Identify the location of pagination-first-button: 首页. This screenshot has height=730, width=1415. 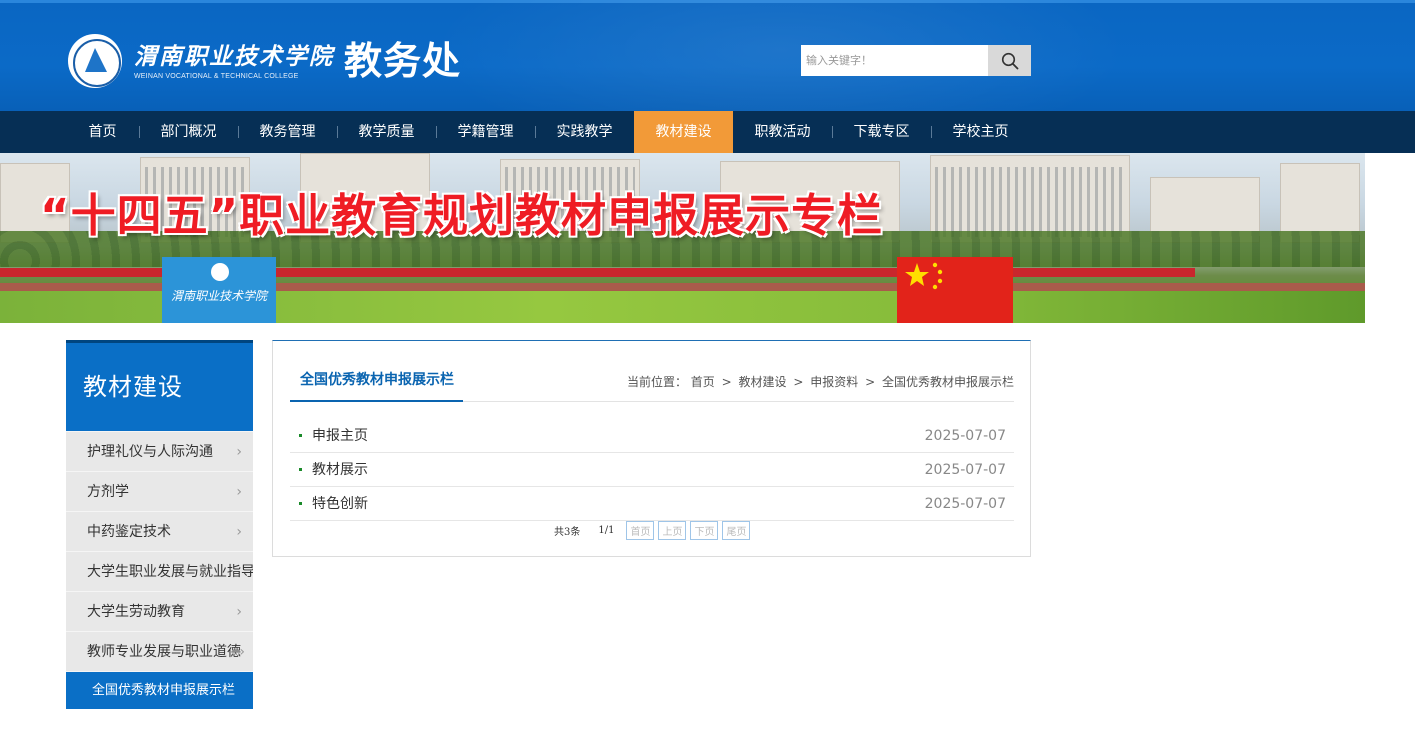
(640, 530).